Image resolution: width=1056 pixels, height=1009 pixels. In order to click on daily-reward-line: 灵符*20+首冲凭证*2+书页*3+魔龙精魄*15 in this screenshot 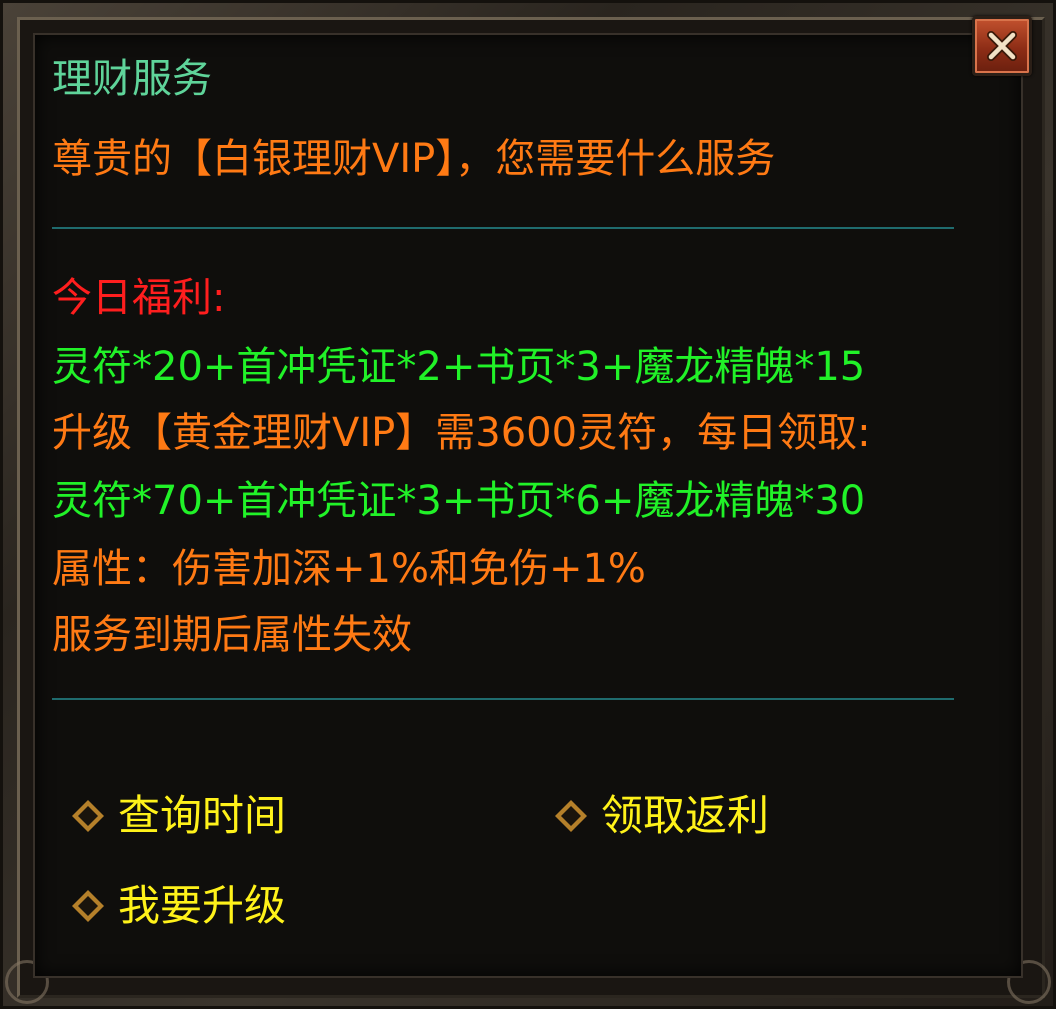, I will do `click(459, 367)`.